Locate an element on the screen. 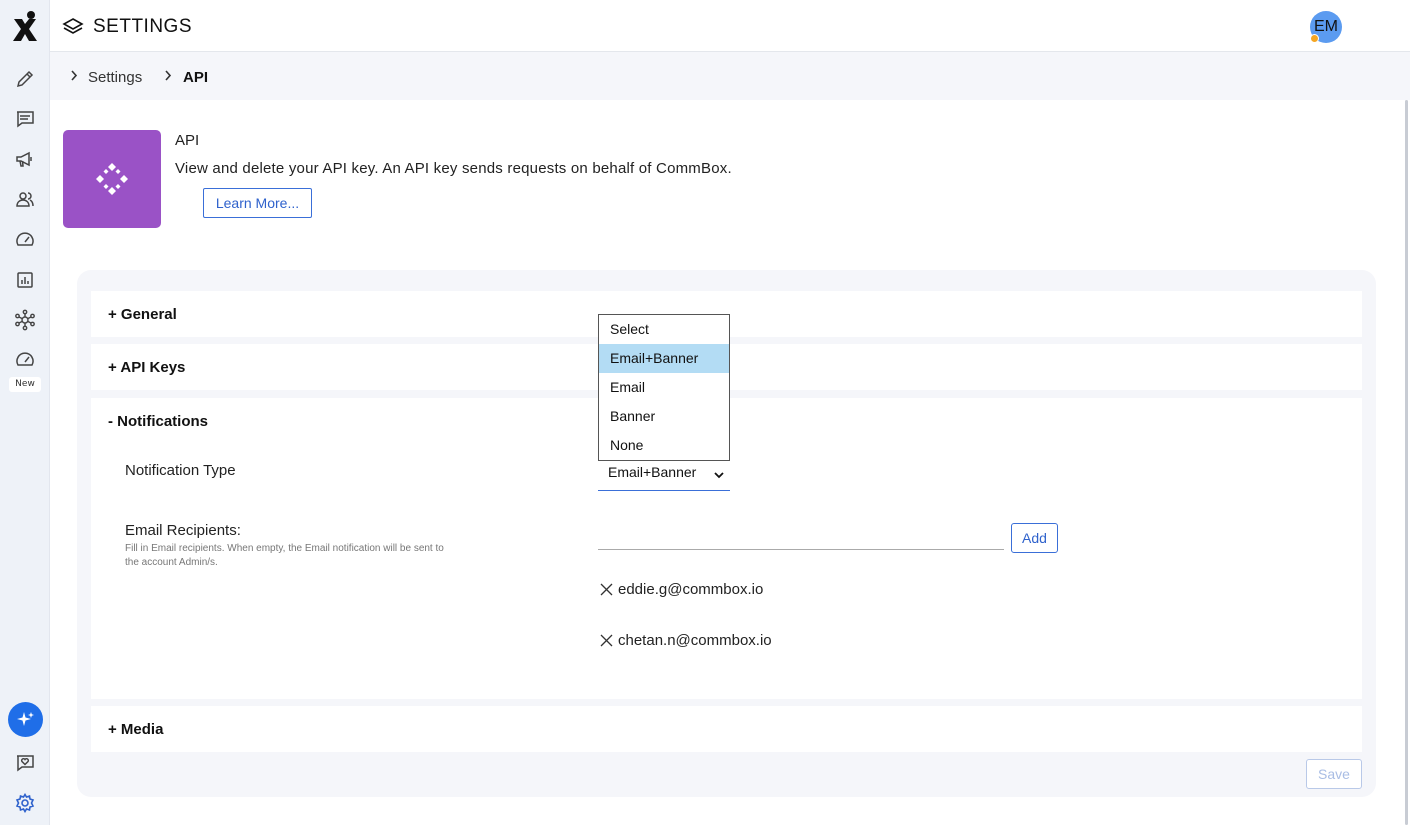 The width and height of the screenshot is (1410, 825). reports-chart-icon is located at coordinates (25, 280).